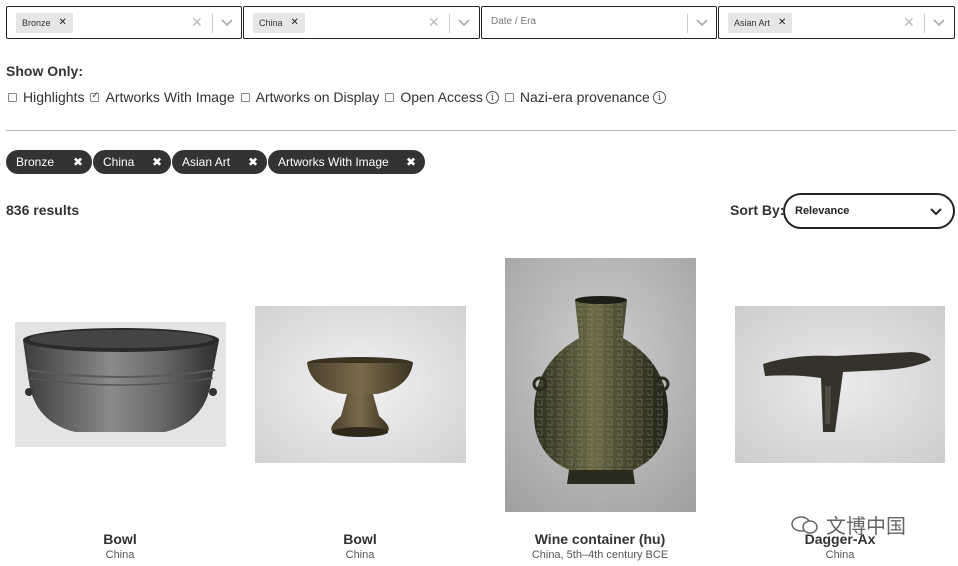 This screenshot has width=958, height=566. I want to click on active-filter-pill: Artworks With Image ✖, so click(346, 162).